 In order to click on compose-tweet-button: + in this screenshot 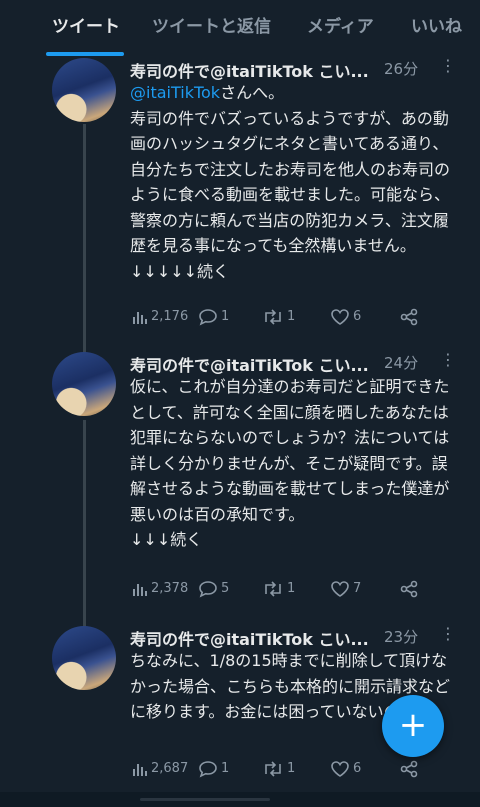, I will do `click(413, 726)`.